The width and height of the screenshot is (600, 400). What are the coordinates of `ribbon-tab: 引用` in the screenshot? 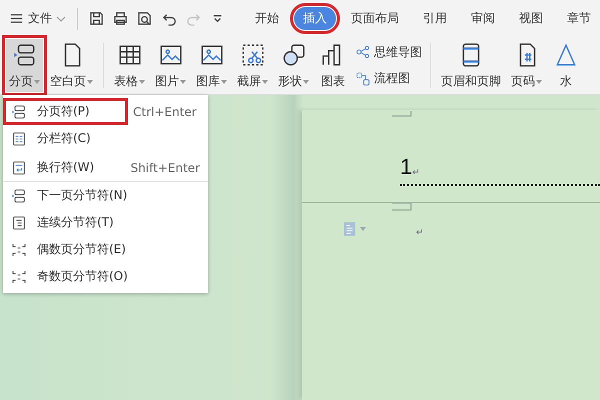 It's located at (435, 18).